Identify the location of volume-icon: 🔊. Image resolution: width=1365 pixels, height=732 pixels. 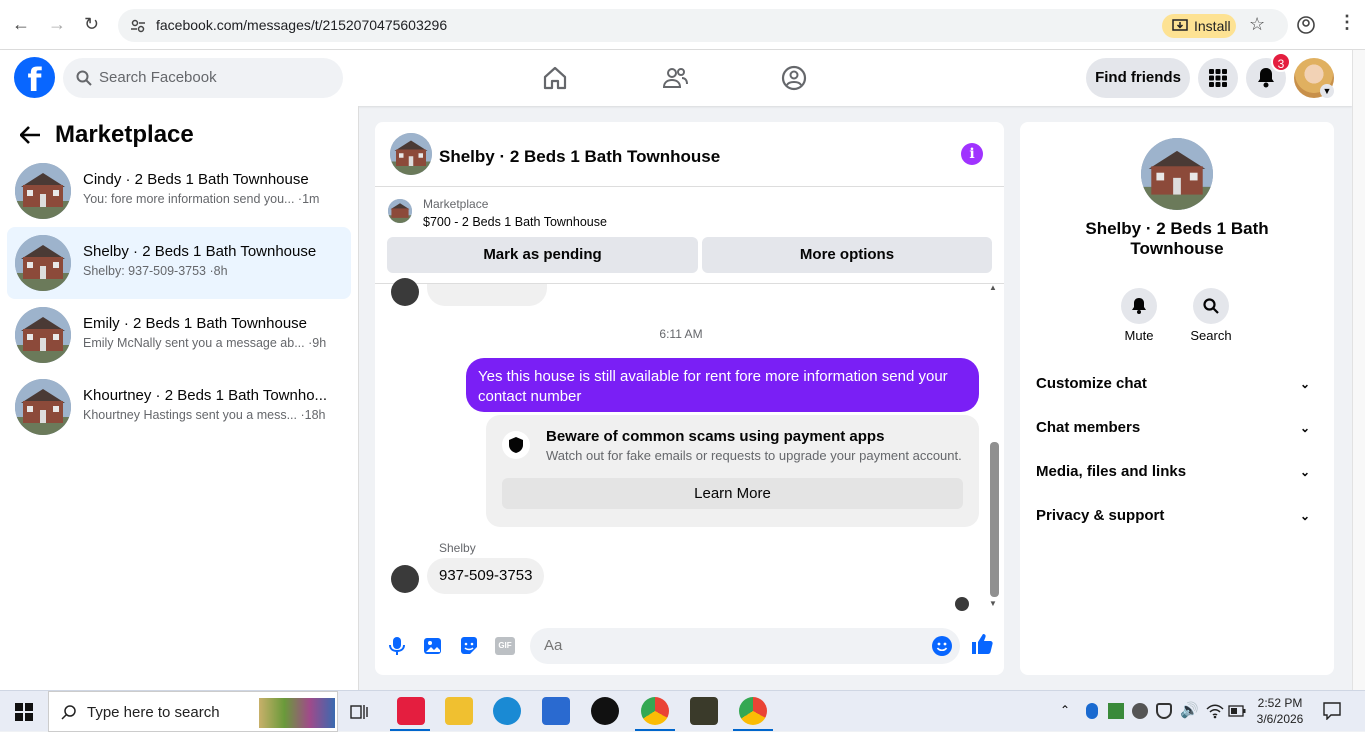
(1189, 710).